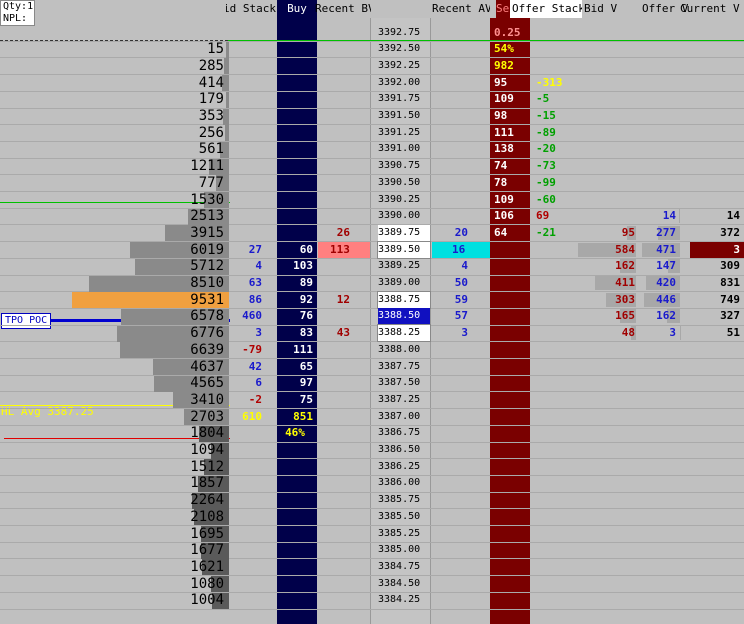 This screenshot has height=624, width=744. I want to click on price-cell: 3386.00, so click(399, 483).